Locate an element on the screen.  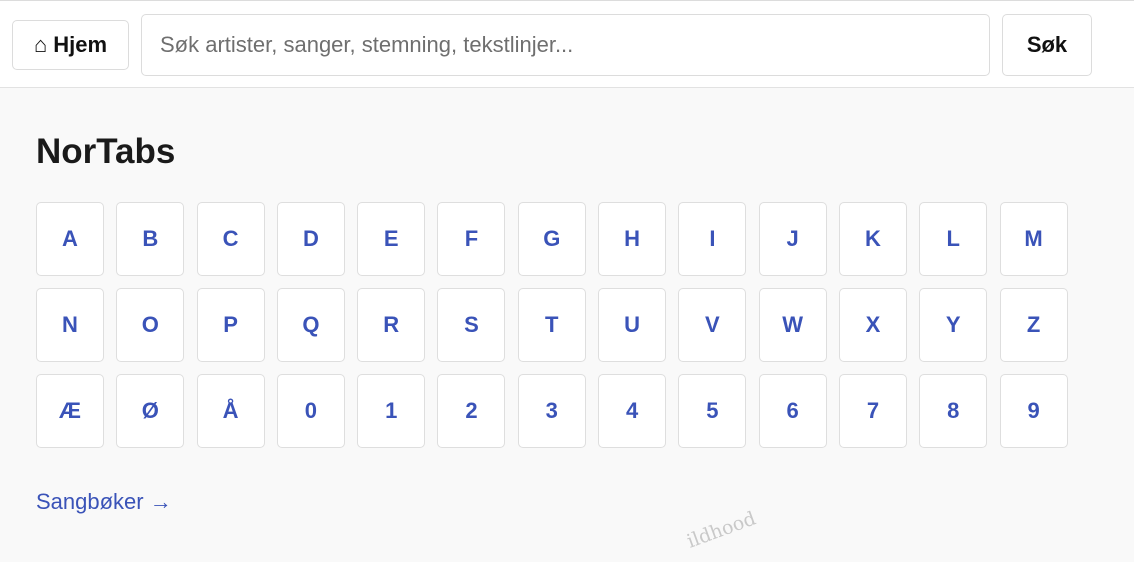
search-input is located at coordinates (565, 45).